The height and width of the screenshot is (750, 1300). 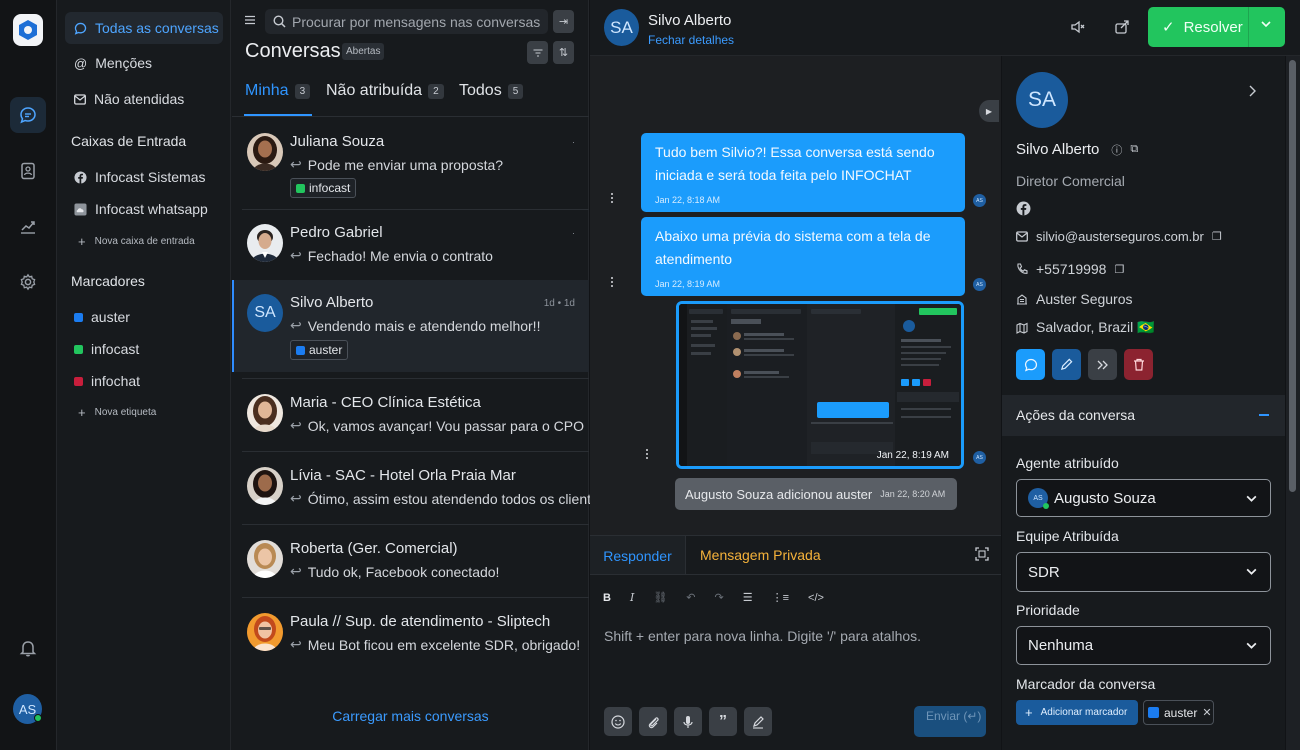 I want to click on expand-panel-toggle: ▶, so click(x=989, y=111).